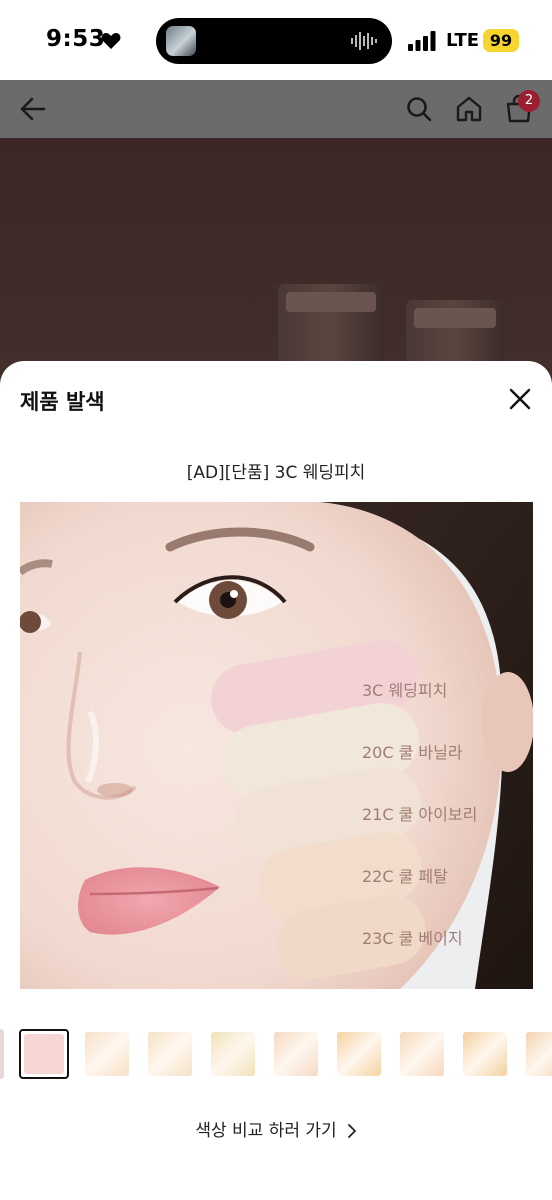 The image size is (552, 1200). Describe the element at coordinates (463, 40) in the screenshot. I see `network-type: LTE` at that location.